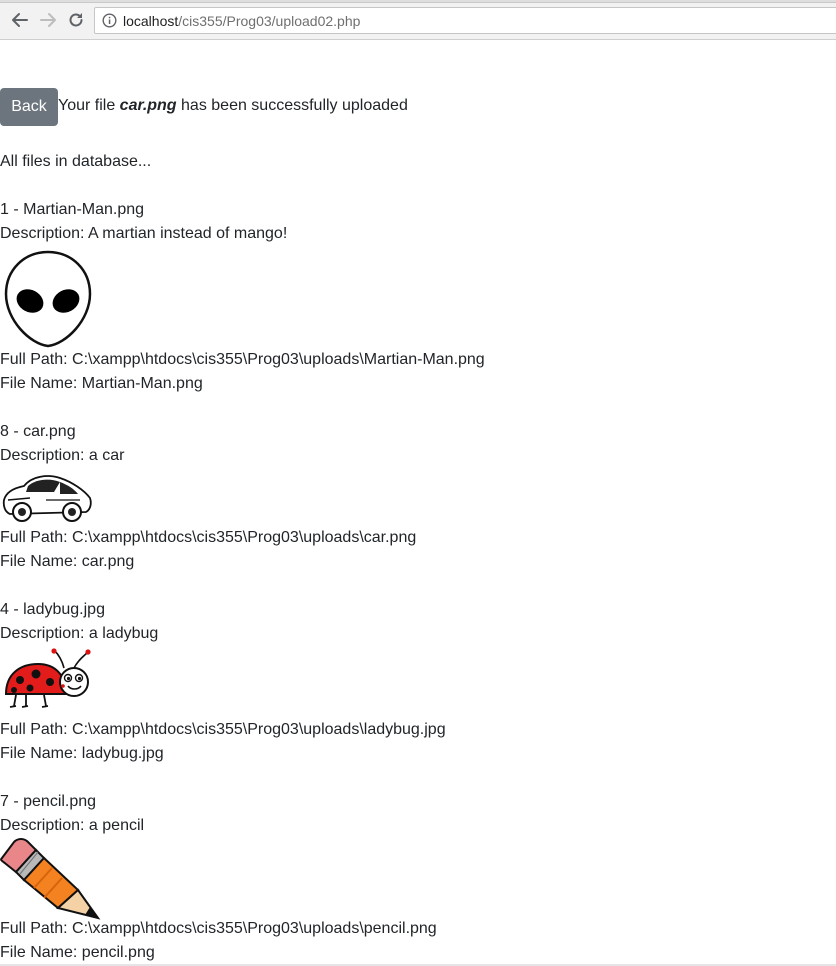 The width and height of the screenshot is (836, 966). I want to click on file-title: 4 - ladybug.jpg, so click(52, 609).